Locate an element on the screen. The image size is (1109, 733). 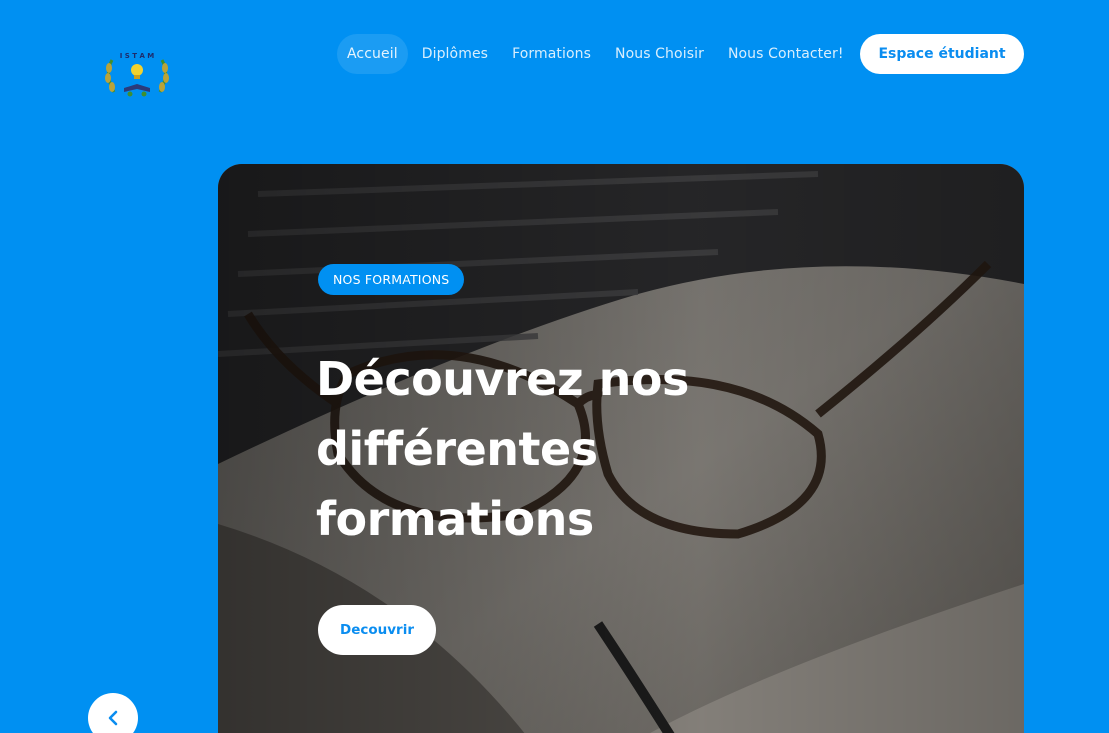
chevron-left-icon is located at coordinates (113, 718).